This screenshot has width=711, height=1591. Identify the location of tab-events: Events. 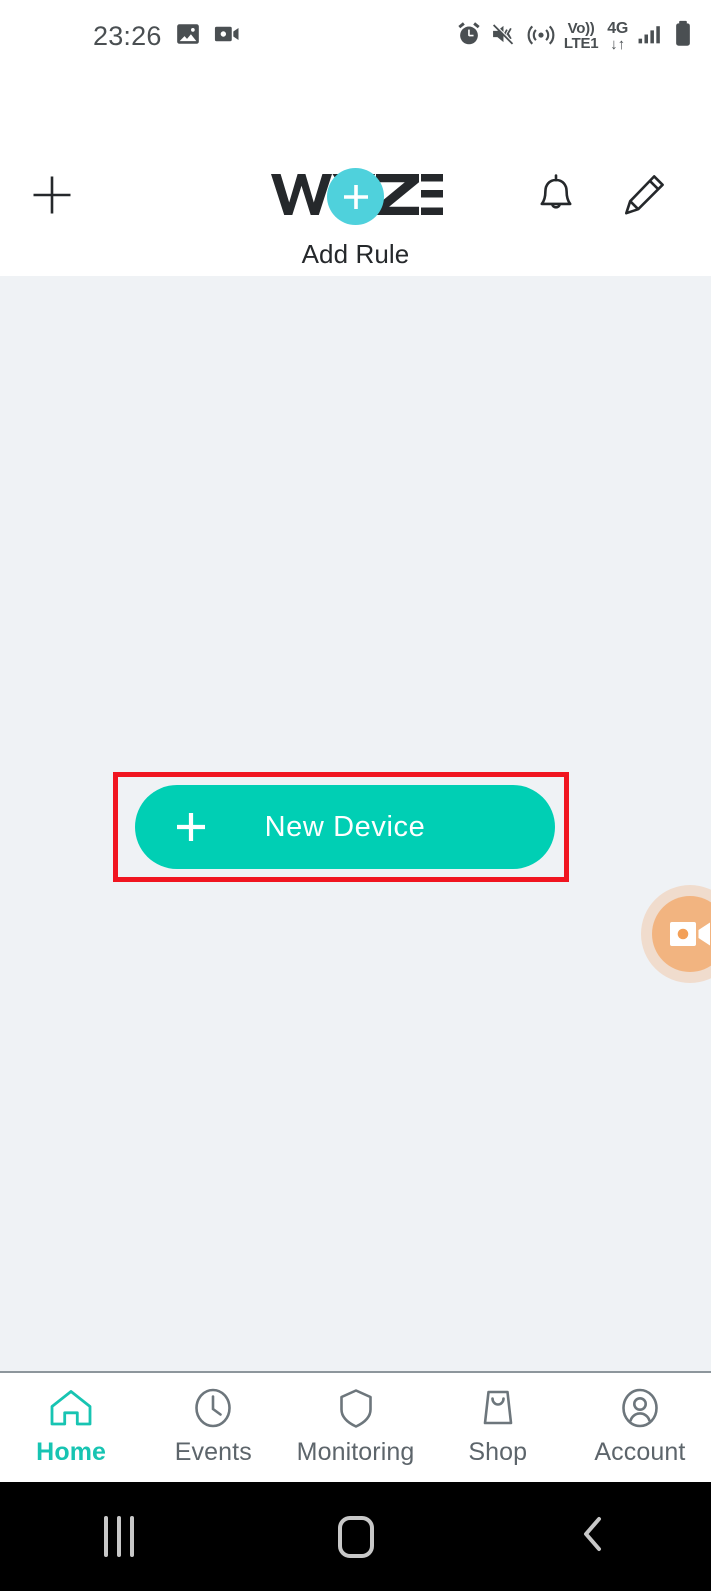
(213, 1427).